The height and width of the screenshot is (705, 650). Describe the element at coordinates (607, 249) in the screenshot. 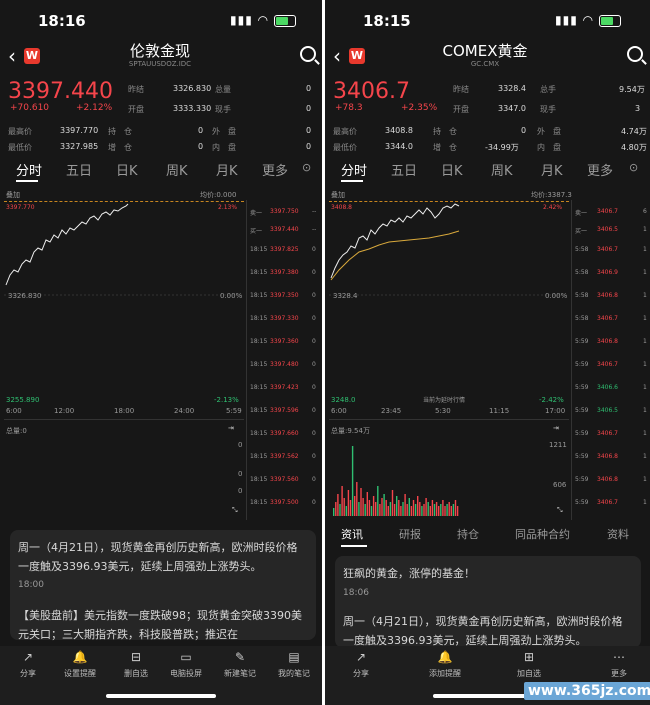

I see `tick-price: 3406.7` at that location.